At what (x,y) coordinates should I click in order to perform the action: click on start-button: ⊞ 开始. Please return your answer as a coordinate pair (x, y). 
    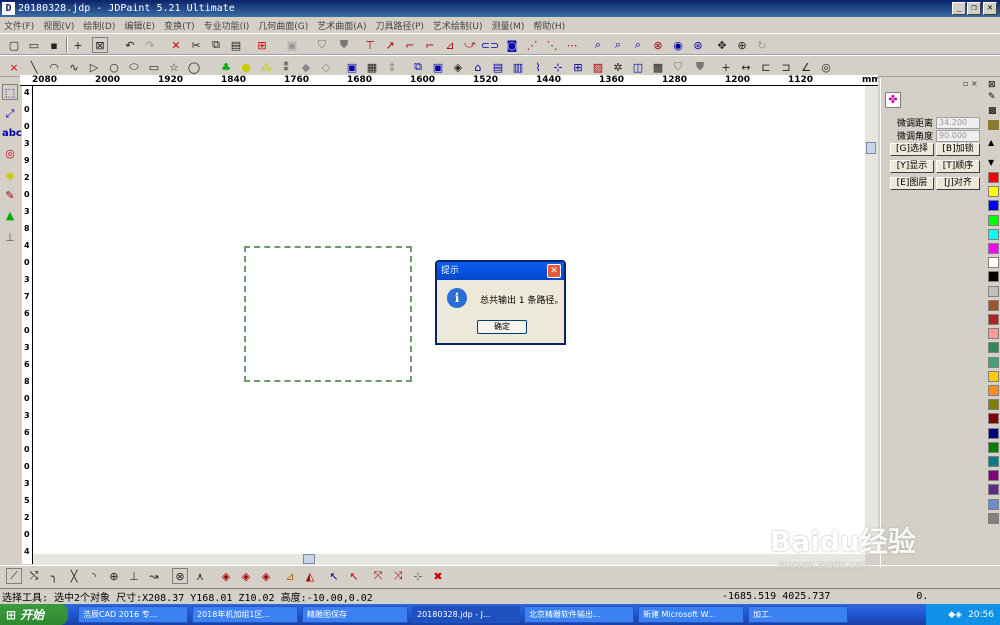
    Looking at the image, I should click on (34, 614).